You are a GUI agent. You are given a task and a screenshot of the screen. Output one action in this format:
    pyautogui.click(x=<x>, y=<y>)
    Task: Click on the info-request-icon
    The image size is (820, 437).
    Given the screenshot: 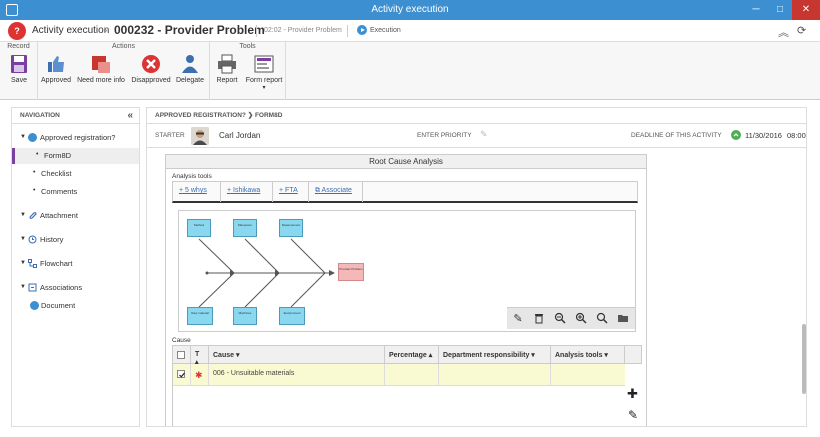 What is the action you would take?
    pyautogui.click(x=101, y=64)
    